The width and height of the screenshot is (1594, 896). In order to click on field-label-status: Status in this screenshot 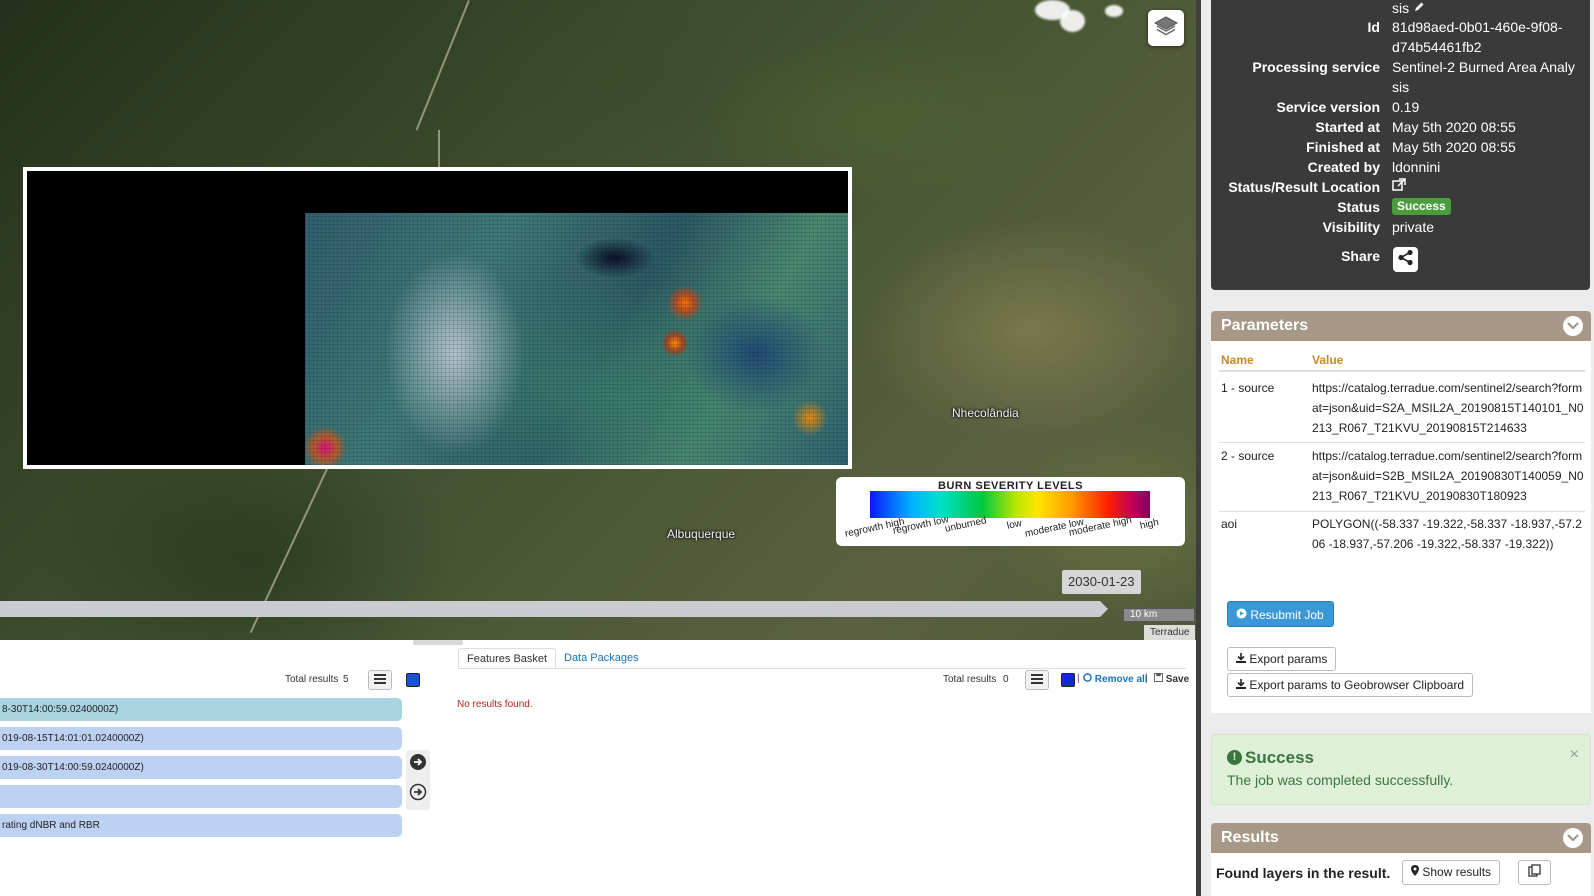, I will do `click(1358, 207)`.